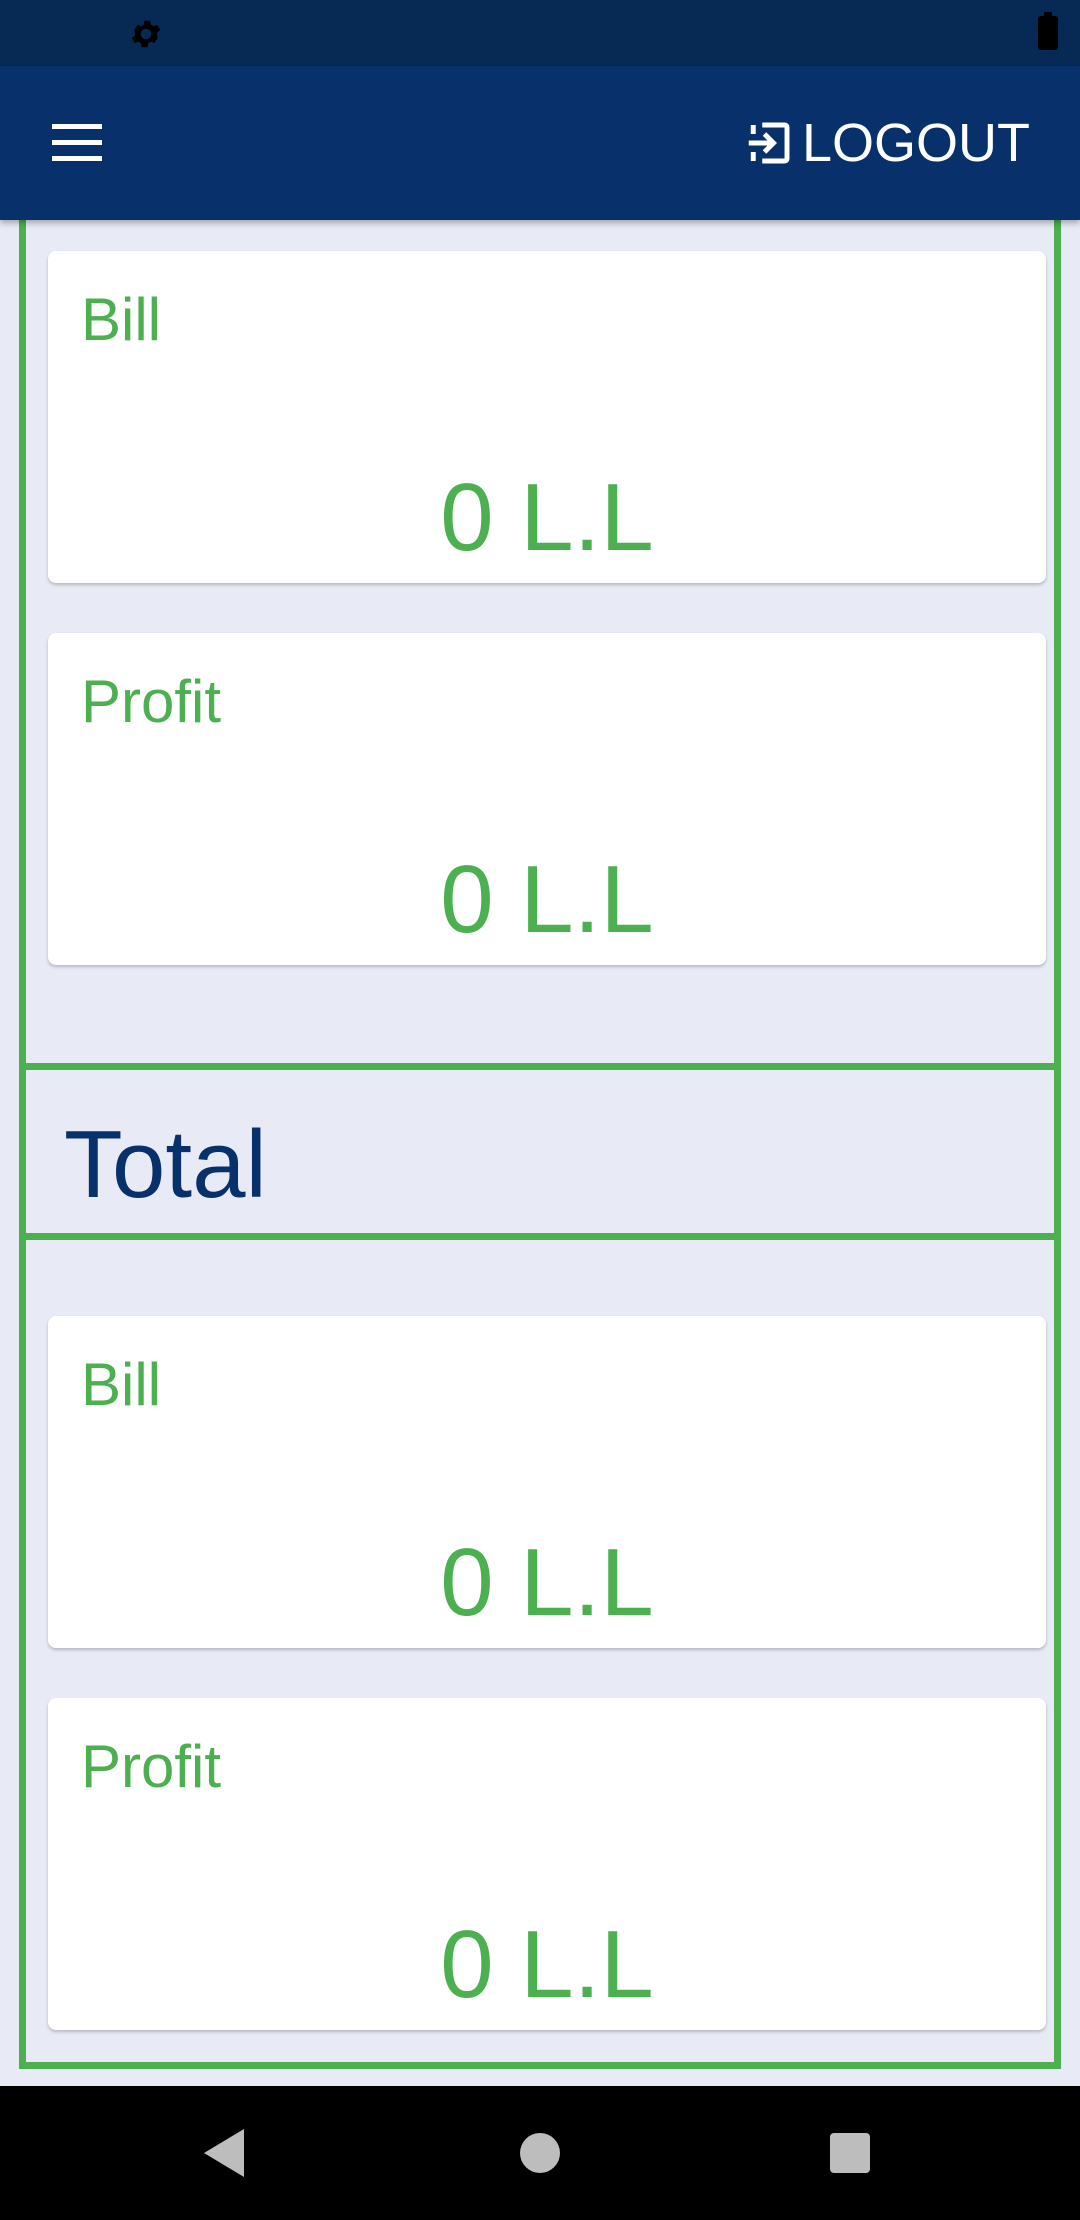 The height and width of the screenshot is (2220, 1080). I want to click on bill-label: Bill, so click(121, 319).